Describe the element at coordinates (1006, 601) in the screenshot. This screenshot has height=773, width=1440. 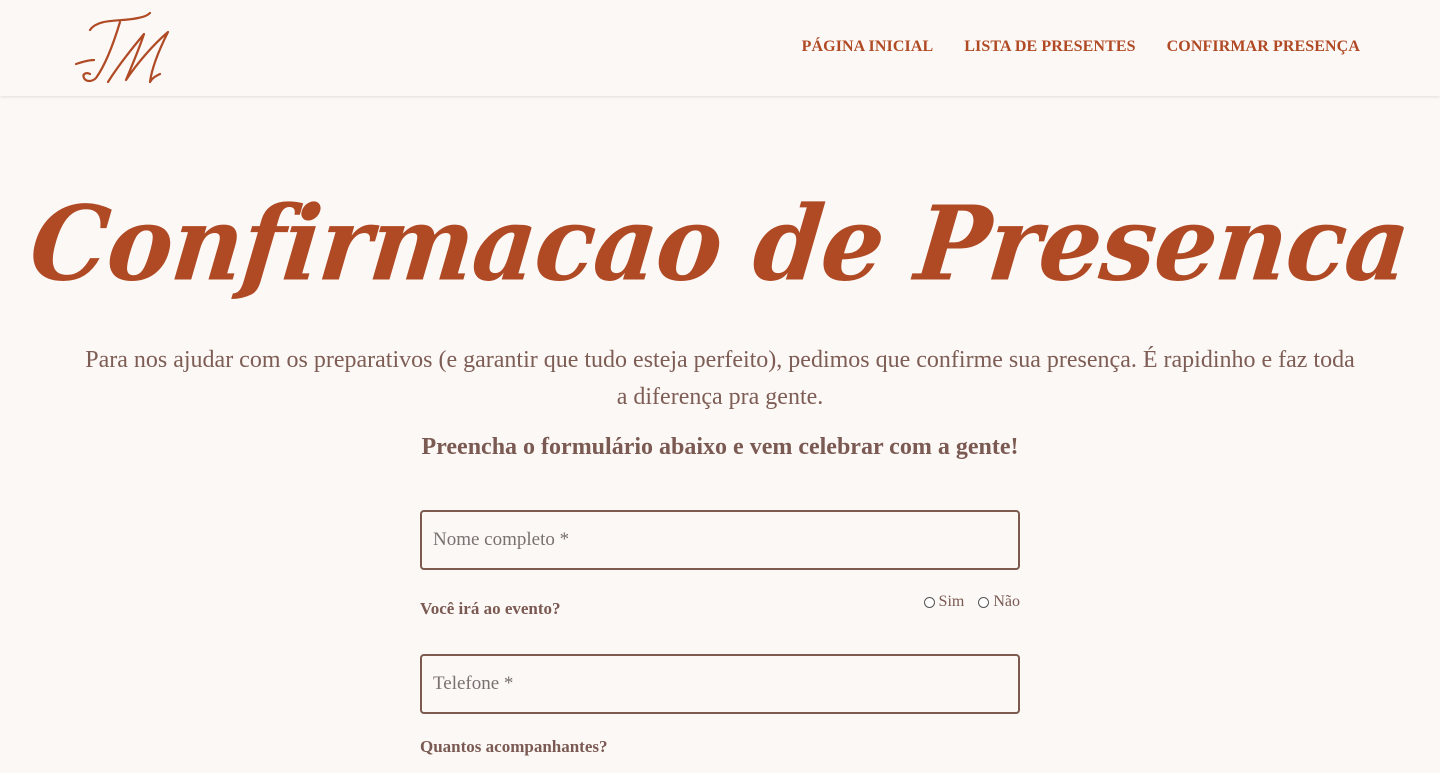
I see `attend-no-label: Não` at that location.